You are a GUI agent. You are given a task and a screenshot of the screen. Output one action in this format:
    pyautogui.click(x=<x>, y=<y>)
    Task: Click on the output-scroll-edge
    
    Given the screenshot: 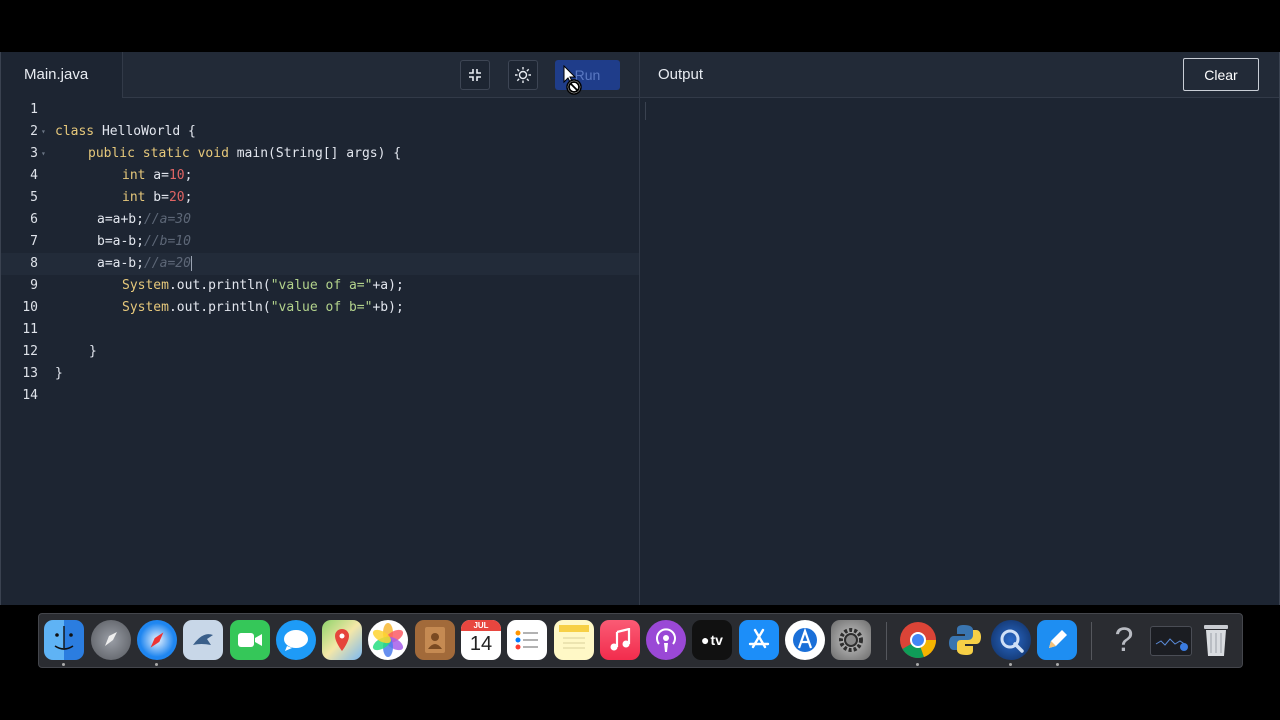 What is the action you would take?
    pyautogui.click(x=645, y=111)
    